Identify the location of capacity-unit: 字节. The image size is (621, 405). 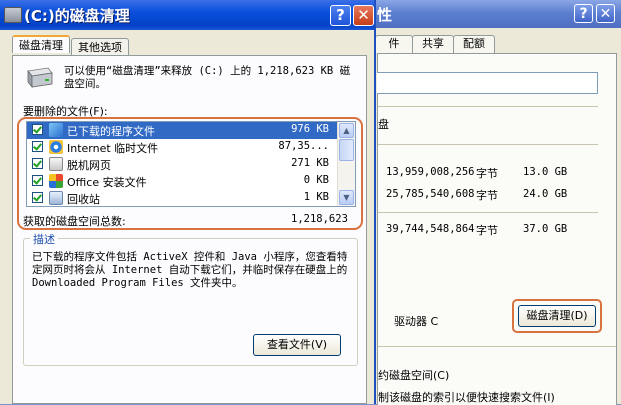
(487, 230).